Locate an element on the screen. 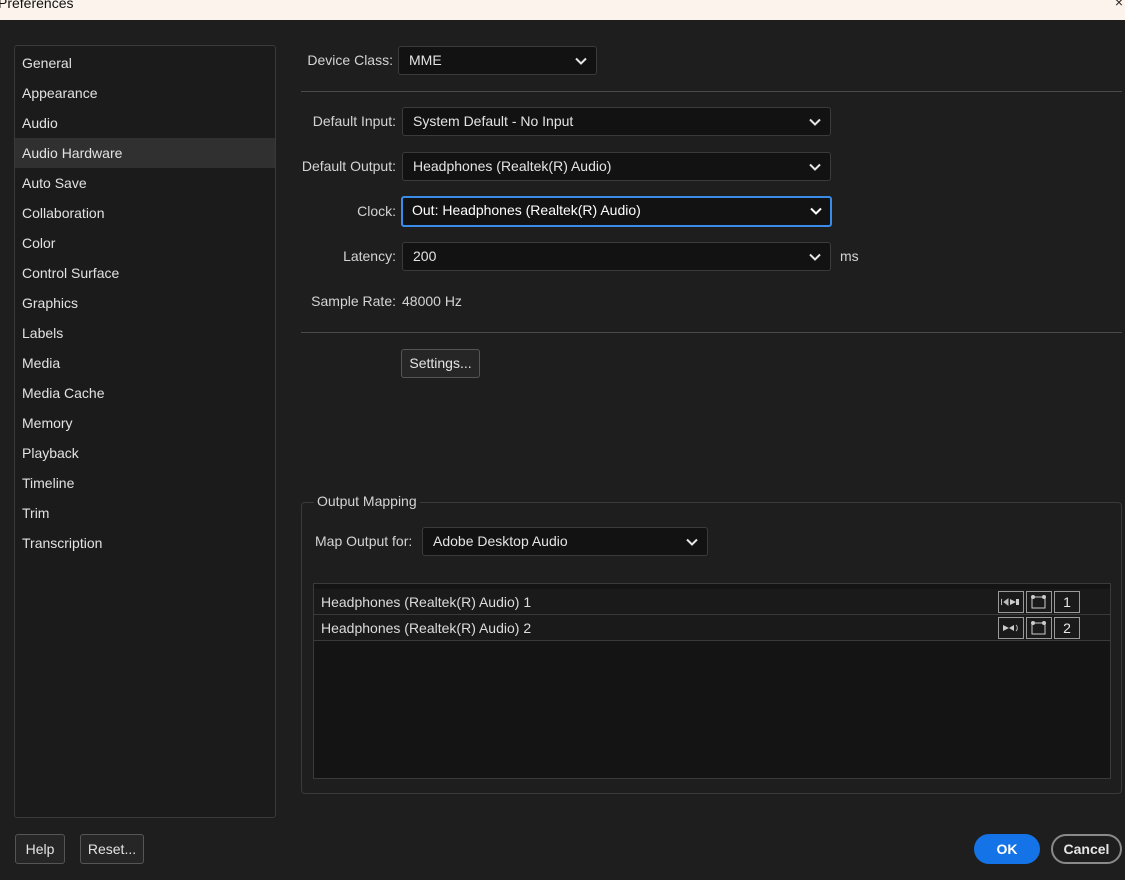 The image size is (1125, 880). sidebar-item-label: Media is located at coordinates (41, 363).